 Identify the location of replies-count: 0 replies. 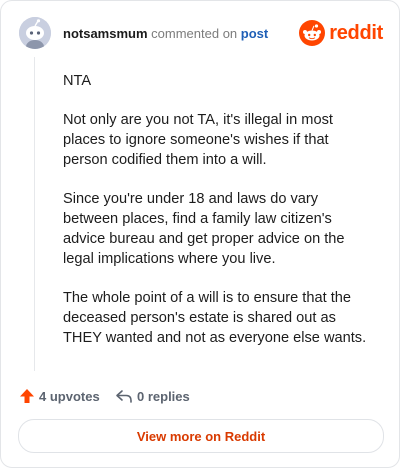
(163, 396).